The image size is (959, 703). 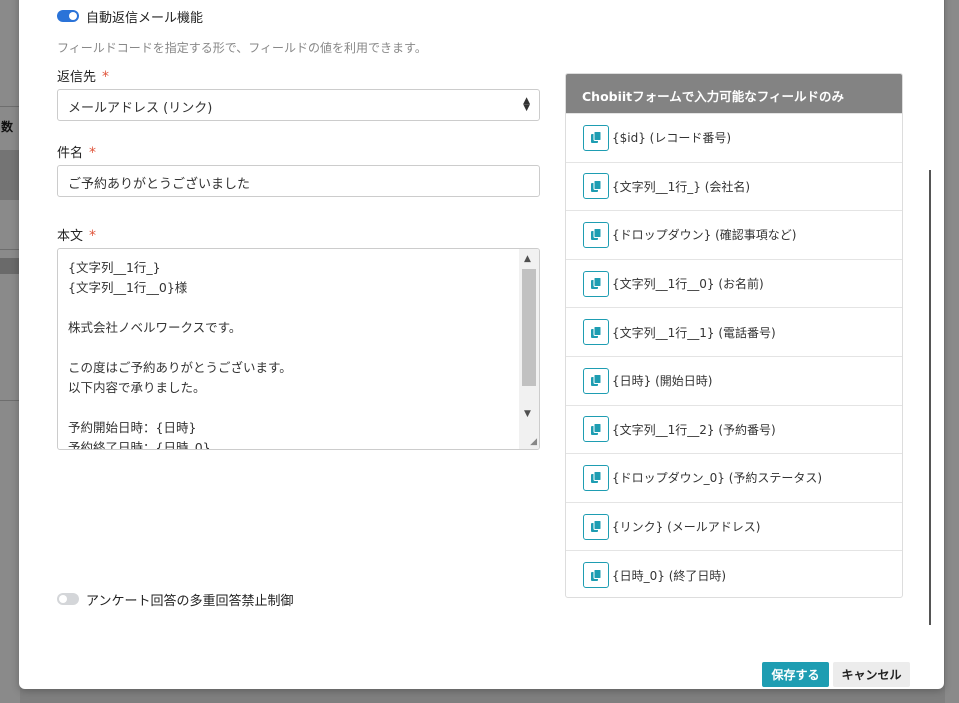 I want to click on scroll-down-icon: ▼, so click(x=527, y=414).